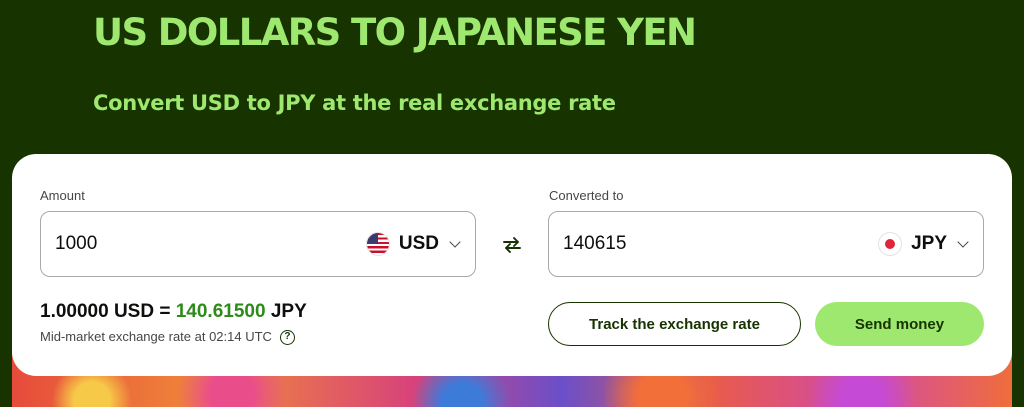  Describe the element at coordinates (890, 244) in the screenshot. I see `japan-flag-icon` at that location.